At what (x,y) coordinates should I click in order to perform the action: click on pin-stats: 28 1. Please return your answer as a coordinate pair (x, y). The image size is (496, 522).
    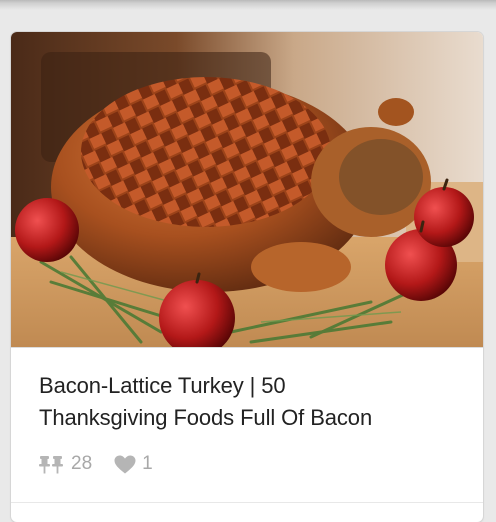
    Looking at the image, I should click on (96, 464).